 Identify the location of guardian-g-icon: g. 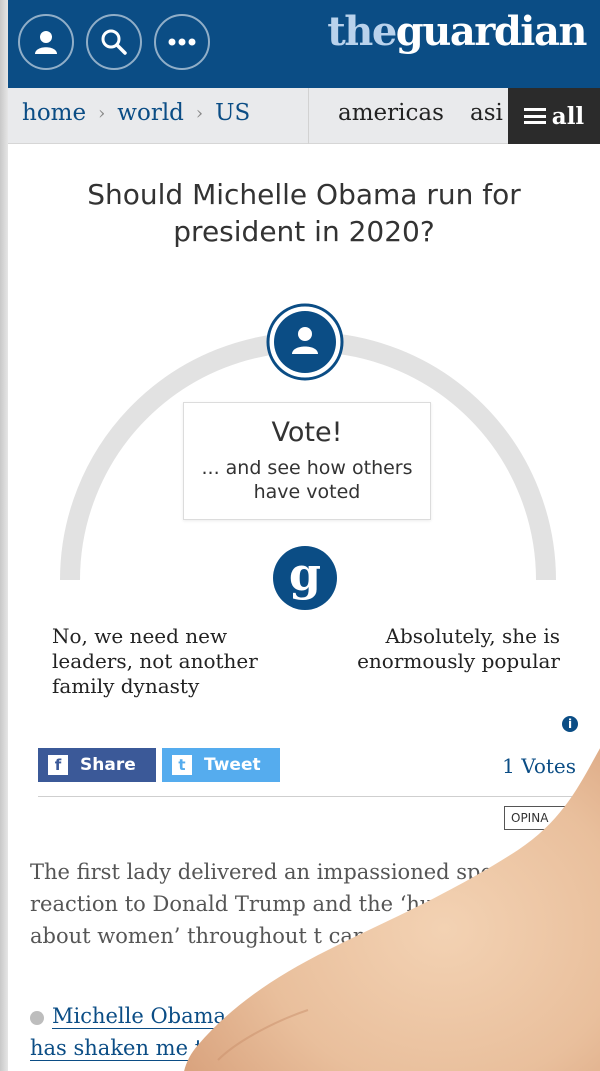
(305, 578).